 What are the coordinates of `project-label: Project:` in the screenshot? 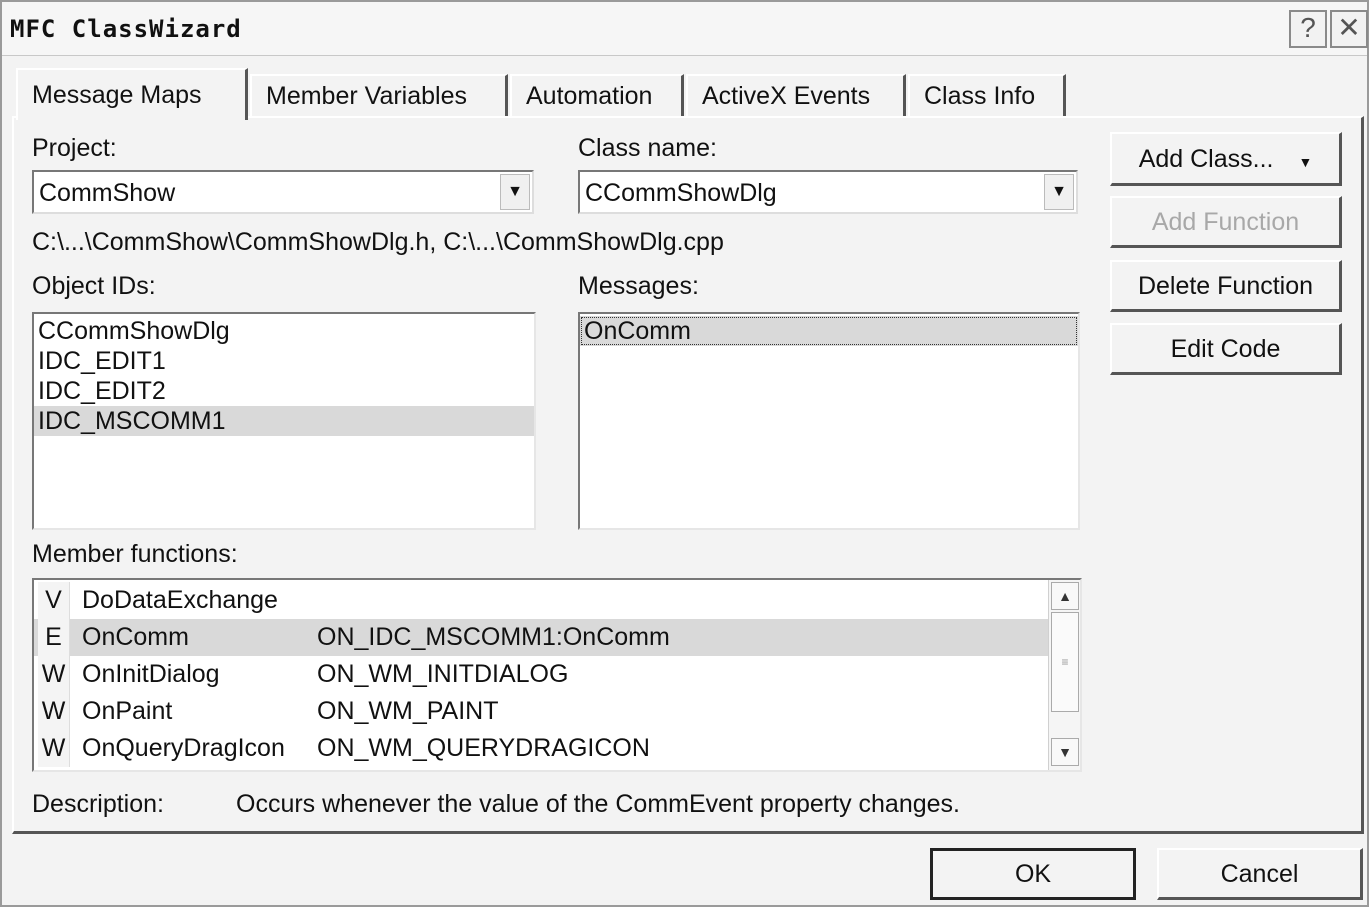 It's located at (74, 148).